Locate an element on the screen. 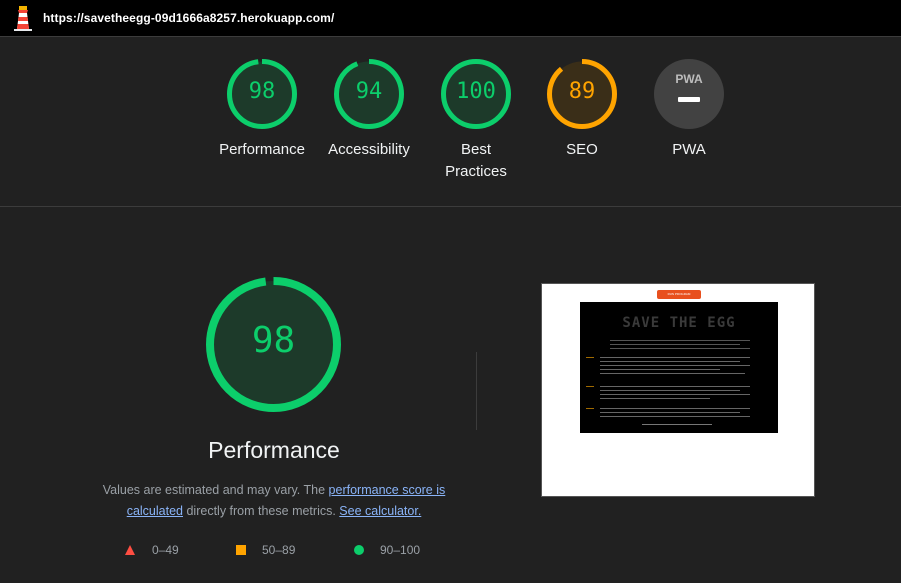 This screenshot has width=901, height=583. gauge-score: 100 is located at coordinates (476, 91).